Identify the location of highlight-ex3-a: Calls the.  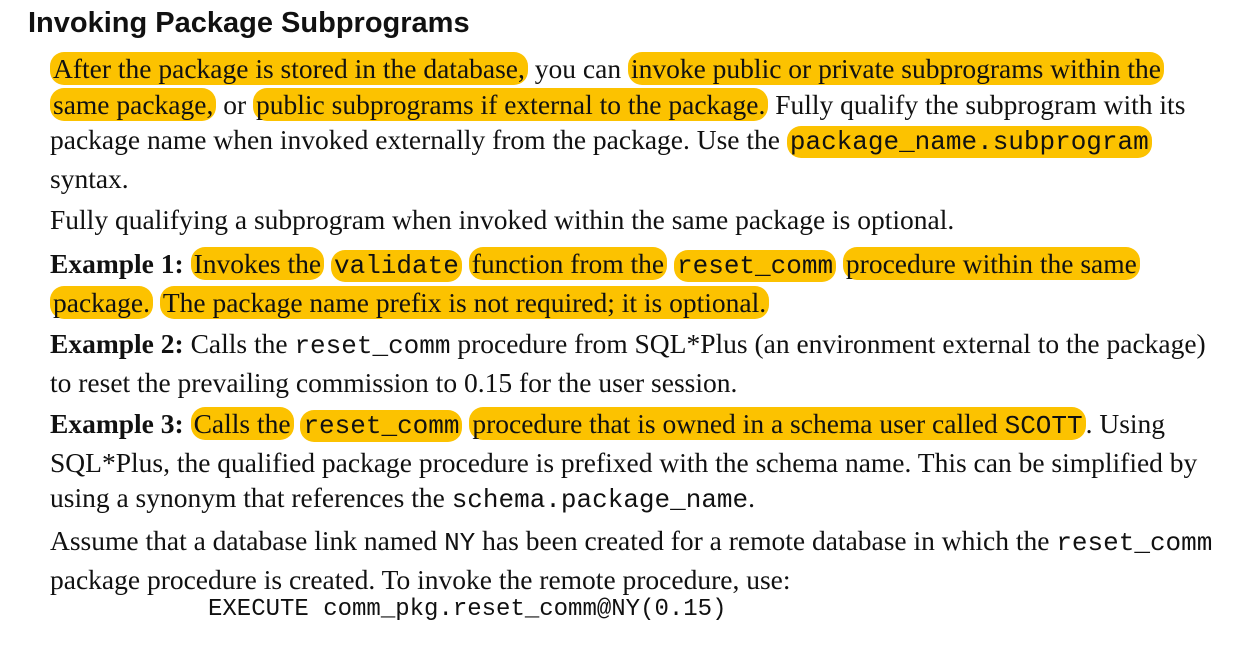
(242, 423).